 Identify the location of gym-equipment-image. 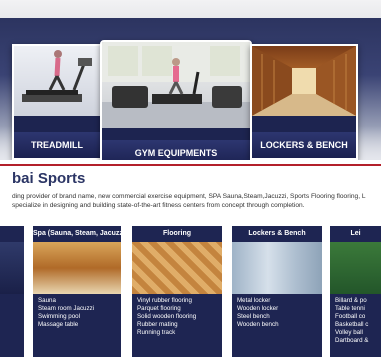
(176, 85).